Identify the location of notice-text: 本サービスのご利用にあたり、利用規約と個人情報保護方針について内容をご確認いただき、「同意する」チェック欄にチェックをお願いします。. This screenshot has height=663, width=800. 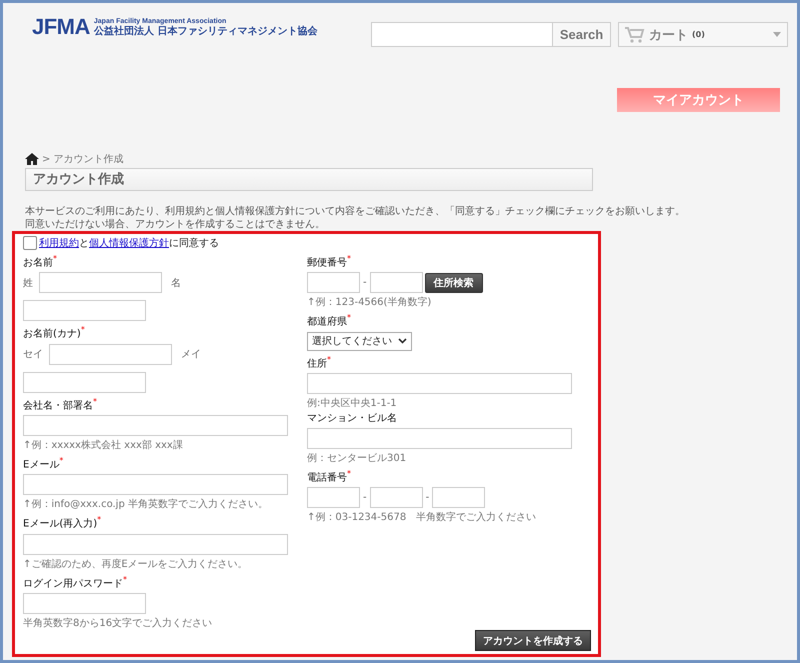
(355, 211).